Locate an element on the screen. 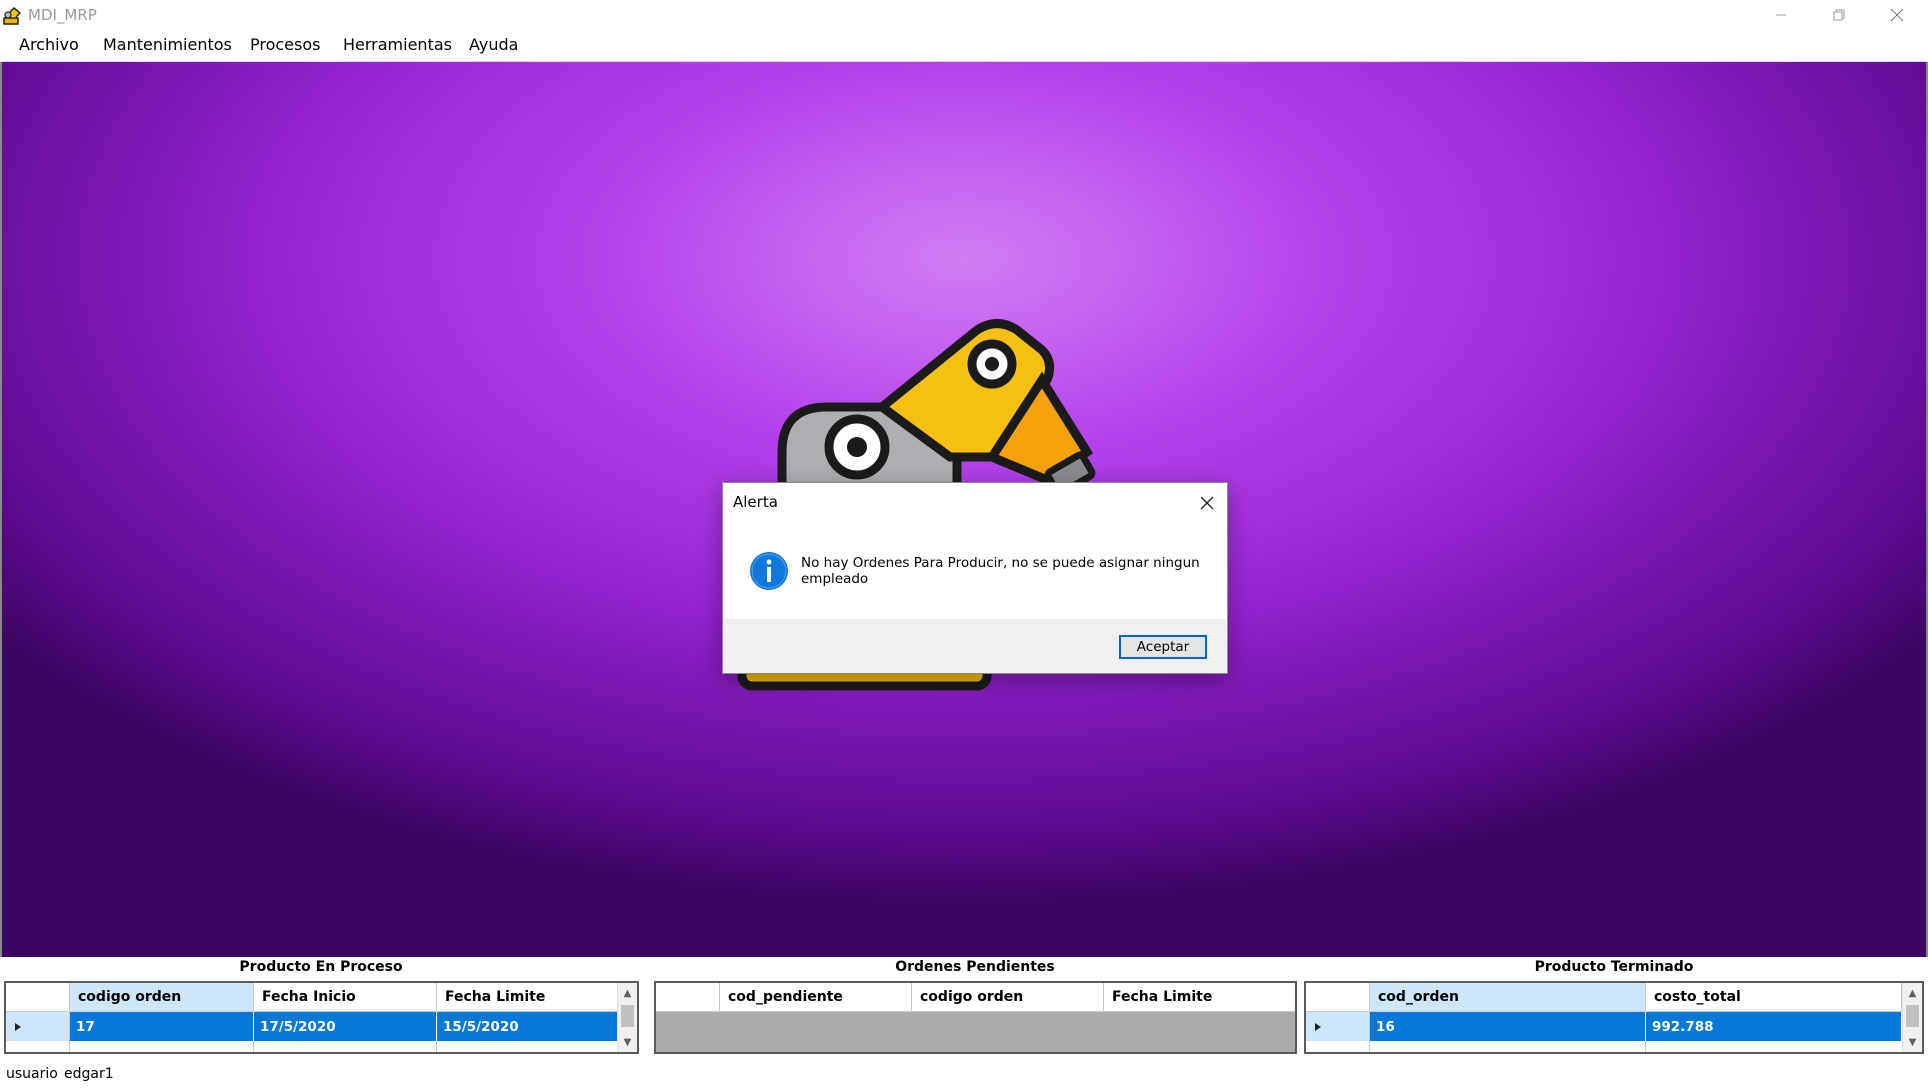  dialog-title: Alerta is located at coordinates (755, 502).